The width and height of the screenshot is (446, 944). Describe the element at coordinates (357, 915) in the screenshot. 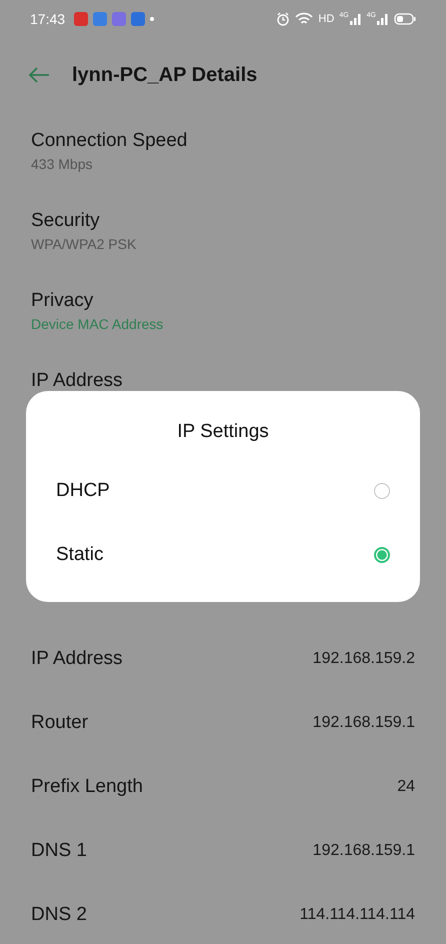

I see `setting-value: 114.114.114.114` at that location.